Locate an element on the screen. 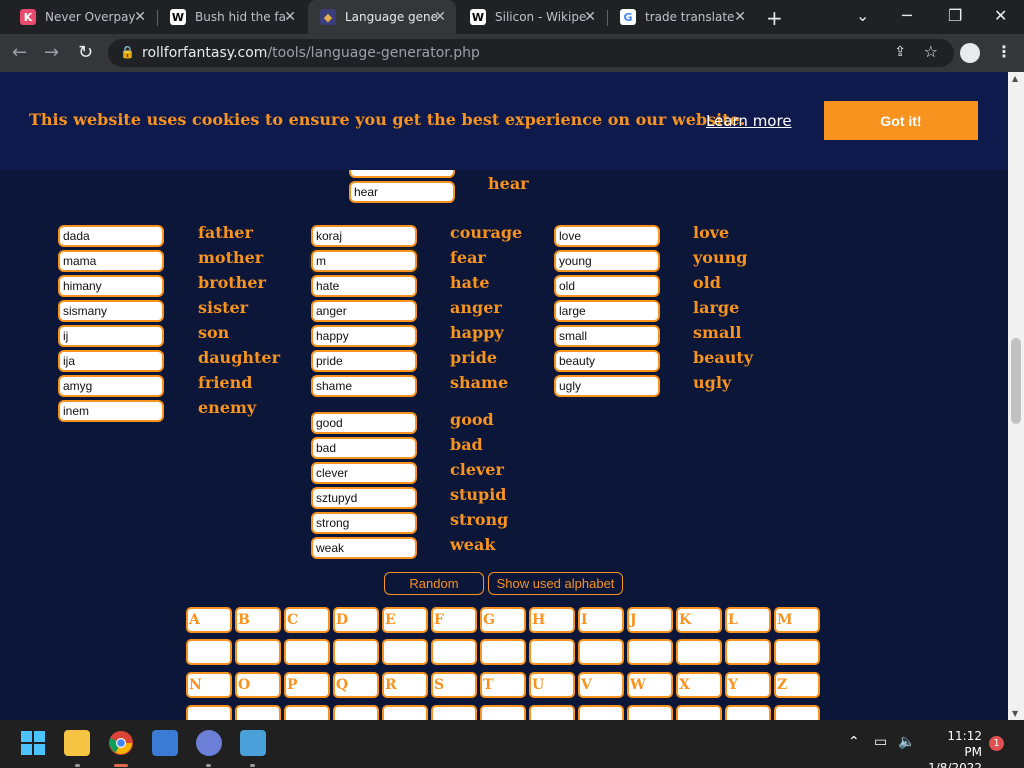 Image resolution: width=1024 pixels, height=768 pixels. page-scrollbar: ▲ ▼ is located at coordinates (1016, 396).